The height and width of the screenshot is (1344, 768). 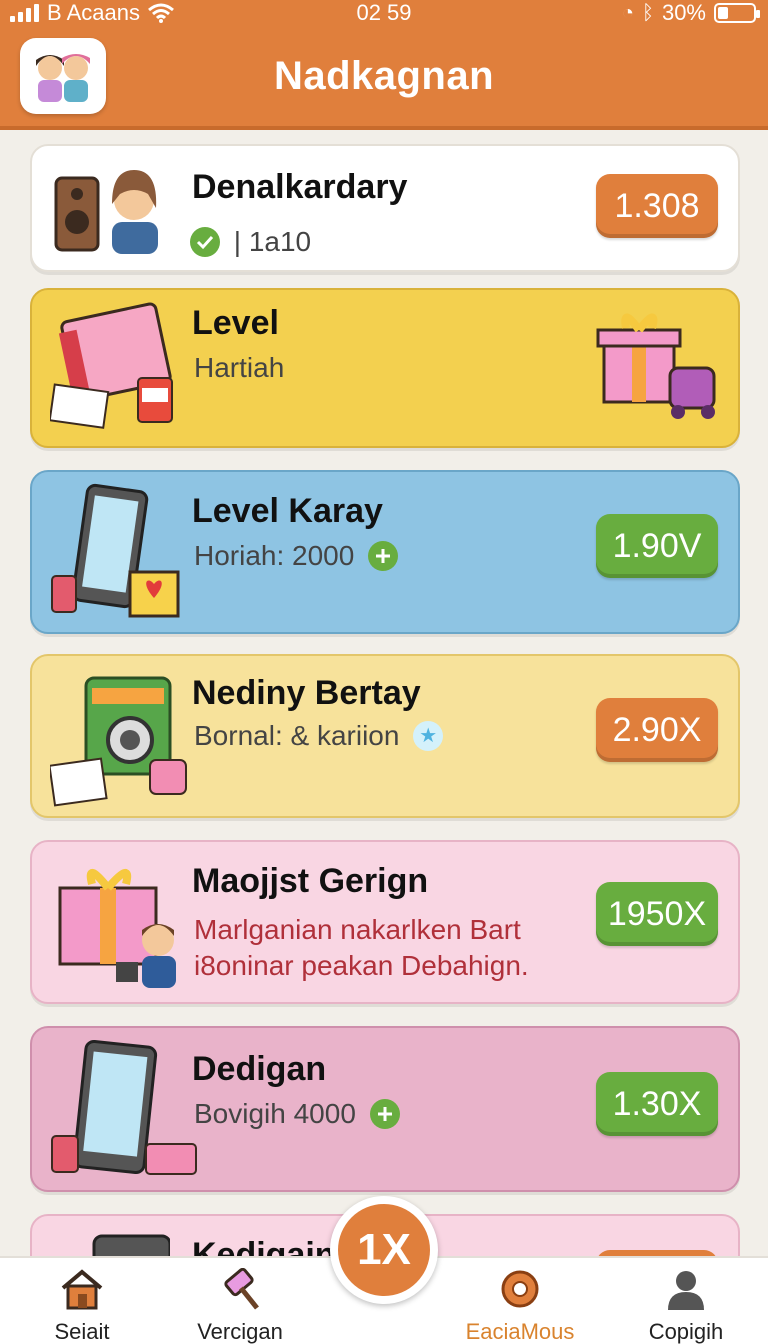 I want to click on multiplier-badge: 1950X, so click(x=657, y=914).